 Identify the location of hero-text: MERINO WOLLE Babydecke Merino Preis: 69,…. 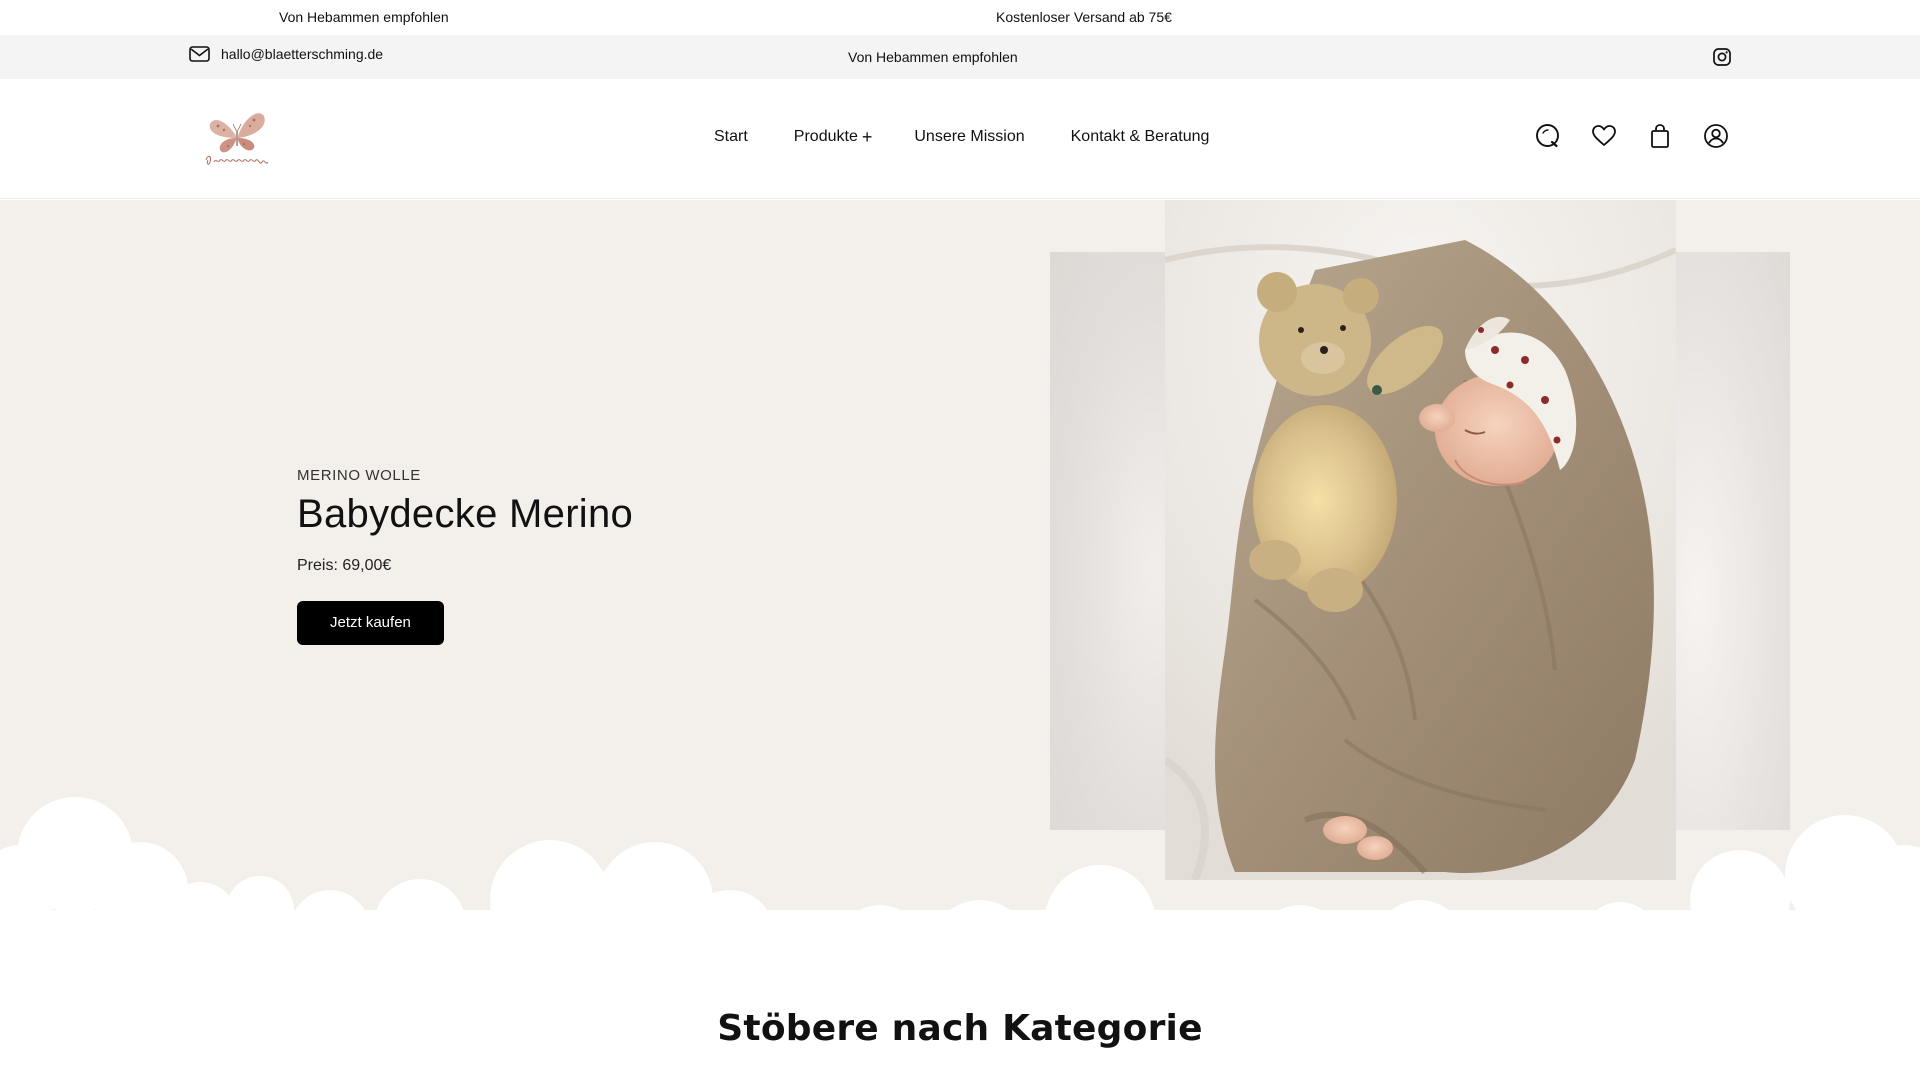
(465, 556).